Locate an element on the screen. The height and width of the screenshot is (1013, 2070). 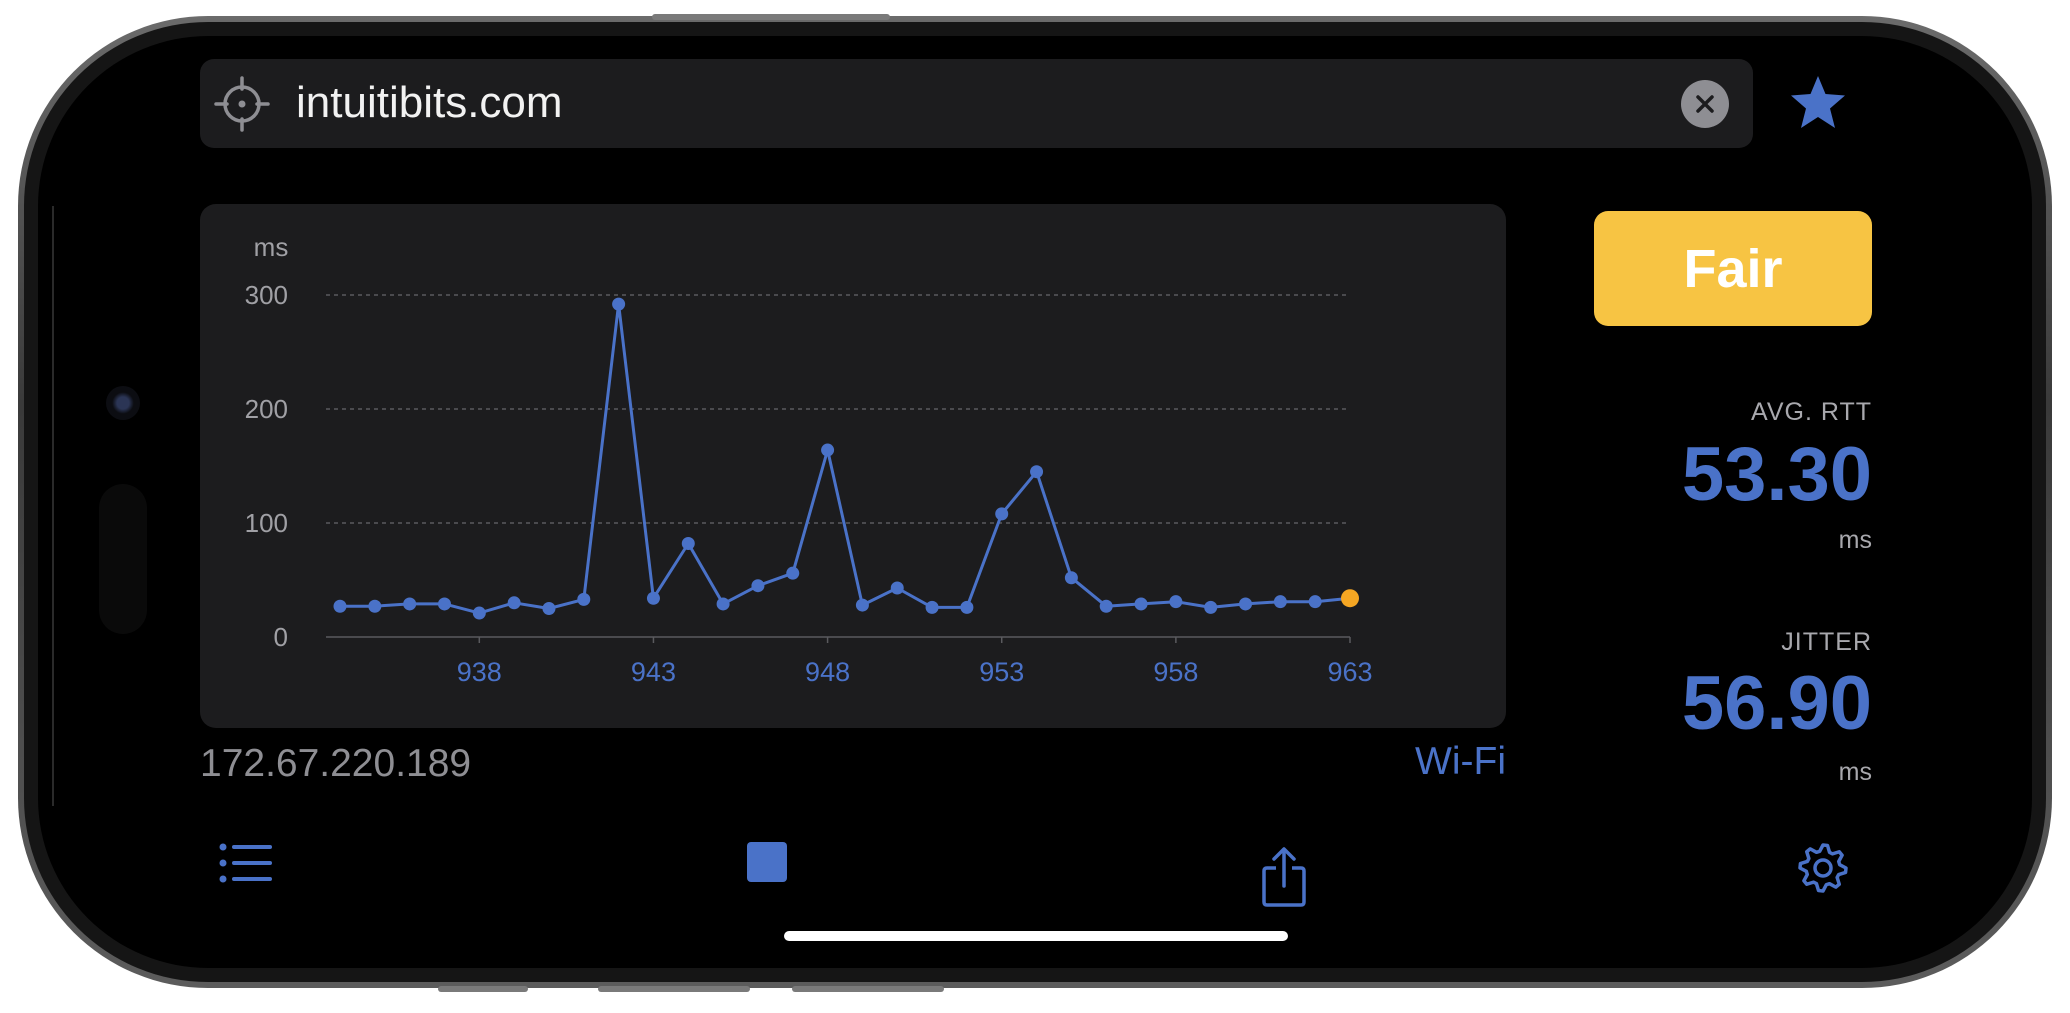
gear-icon is located at coordinates (1823, 868).